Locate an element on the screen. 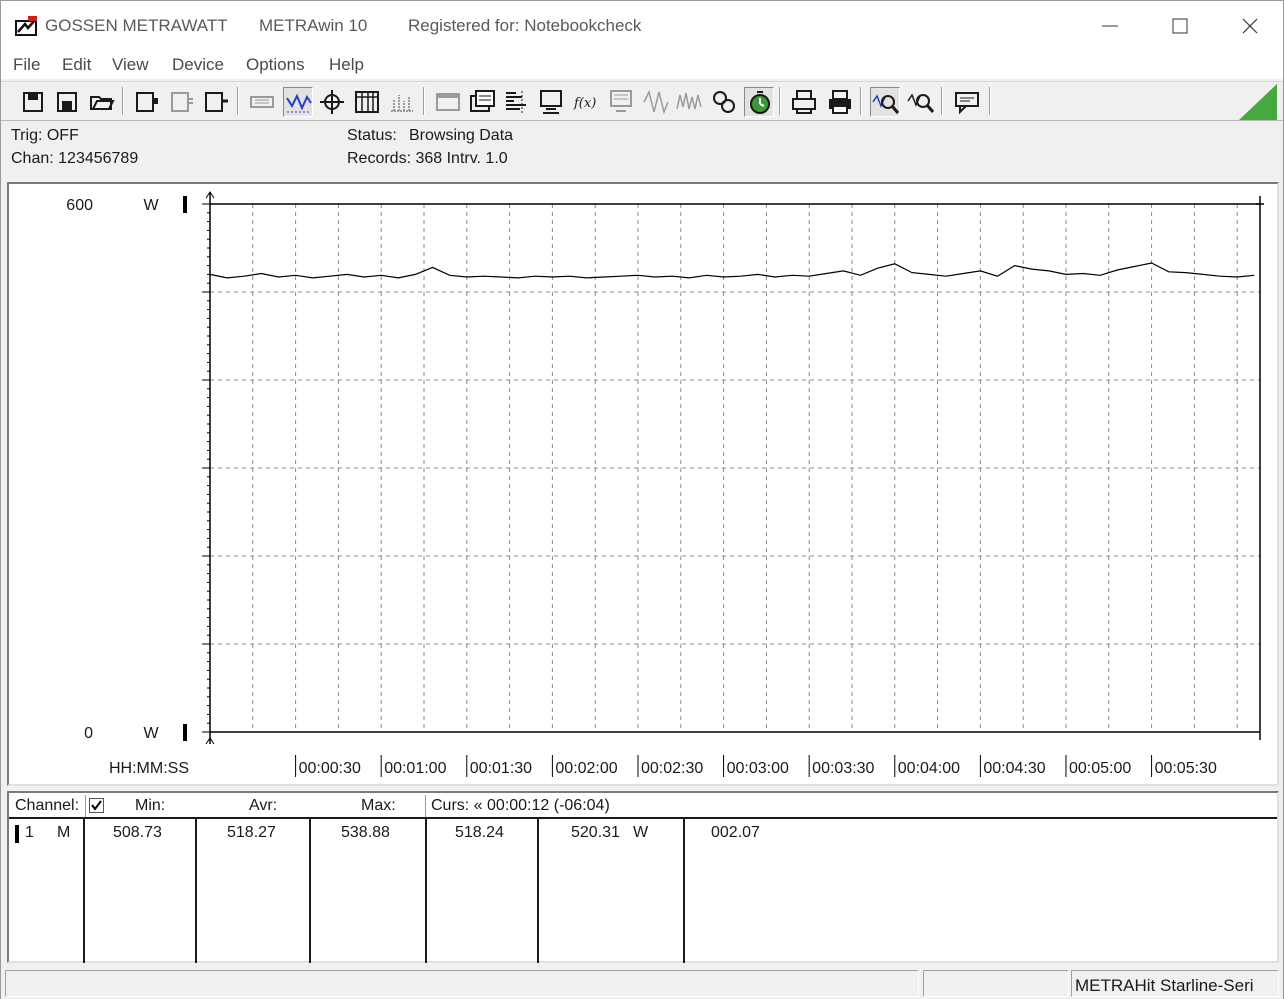 The height and width of the screenshot is (999, 1284). zoom-in-button is located at coordinates (885, 102).